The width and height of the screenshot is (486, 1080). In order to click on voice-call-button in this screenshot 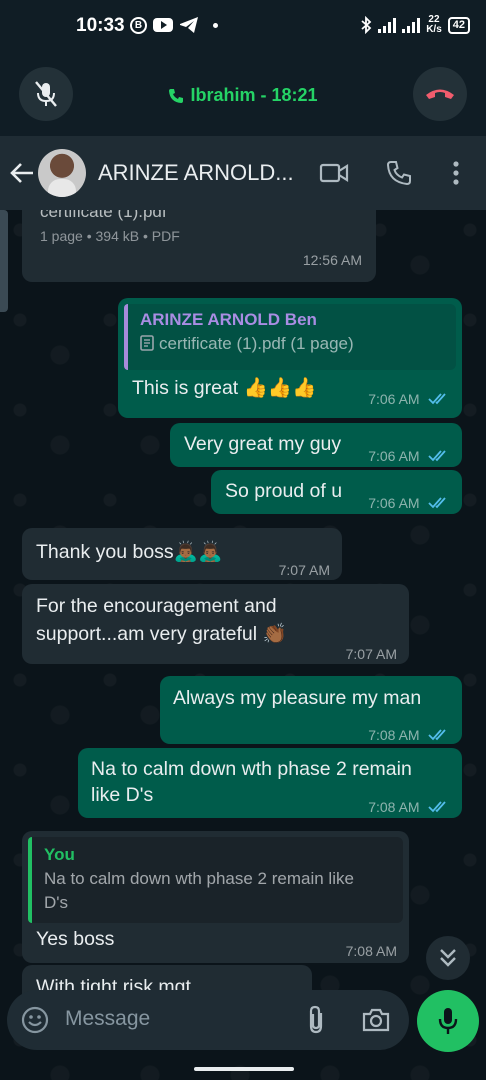, I will do `click(399, 173)`.